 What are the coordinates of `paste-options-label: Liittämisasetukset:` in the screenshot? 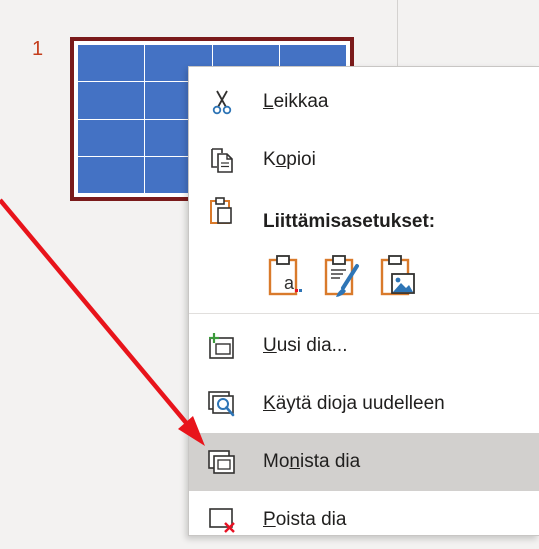 It's located at (349, 221).